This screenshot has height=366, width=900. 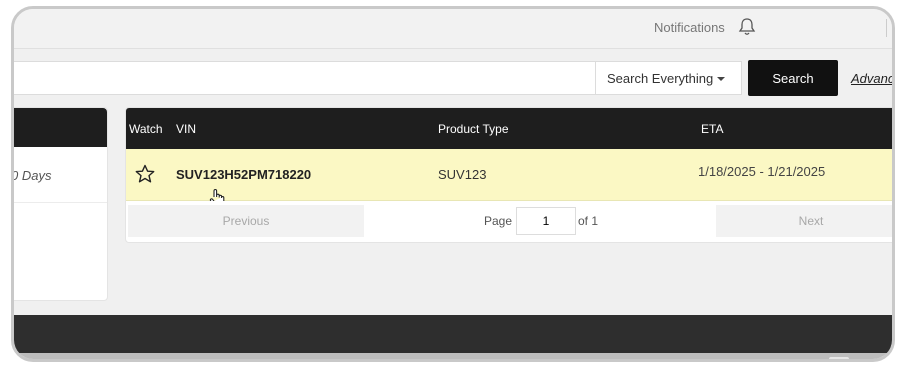 What do you see at coordinates (246, 221) in the screenshot?
I see `previous-page-button: Previous` at bounding box center [246, 221].